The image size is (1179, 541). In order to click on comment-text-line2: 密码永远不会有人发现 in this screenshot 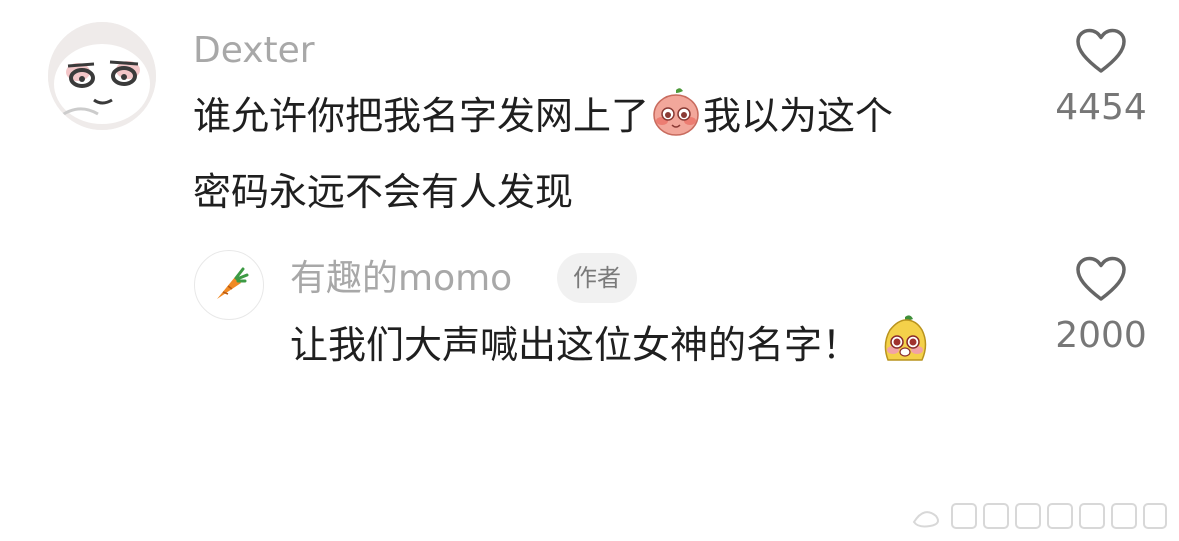, I will do `click(383, 192)`.